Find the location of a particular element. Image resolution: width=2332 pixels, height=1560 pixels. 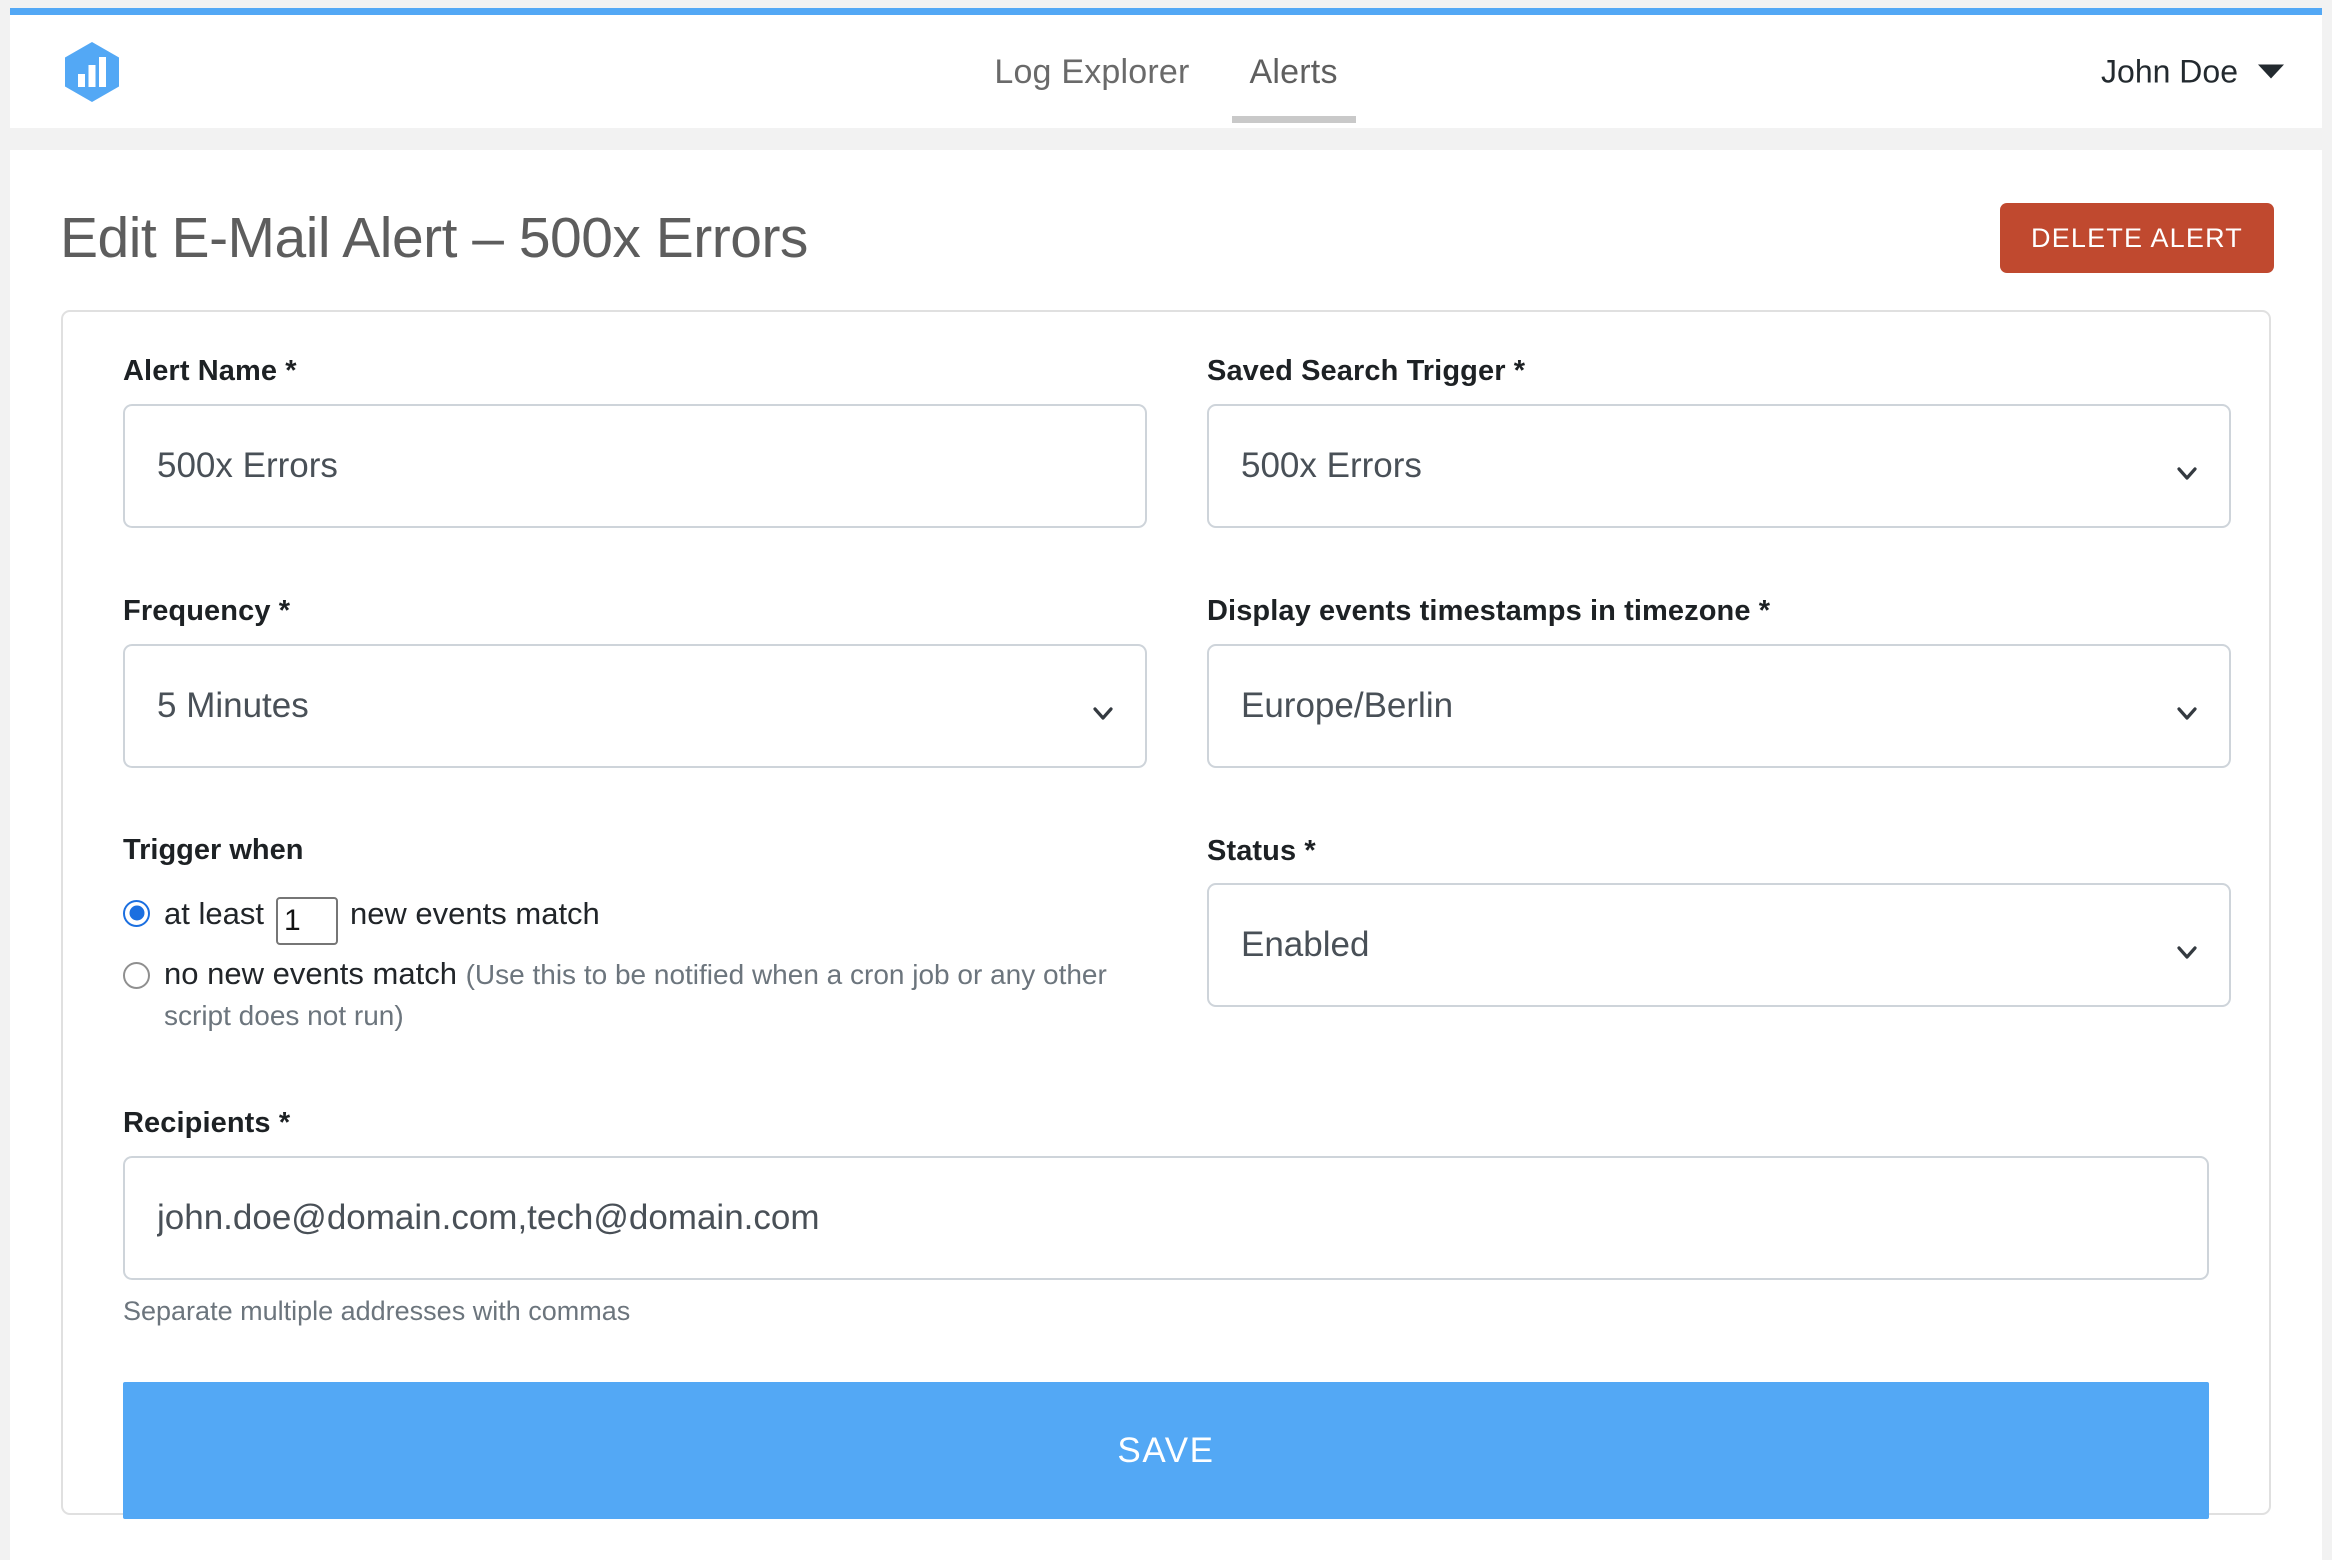

tab-log-explorer-label: Log Explorer is located at coordinates (1092, 71).